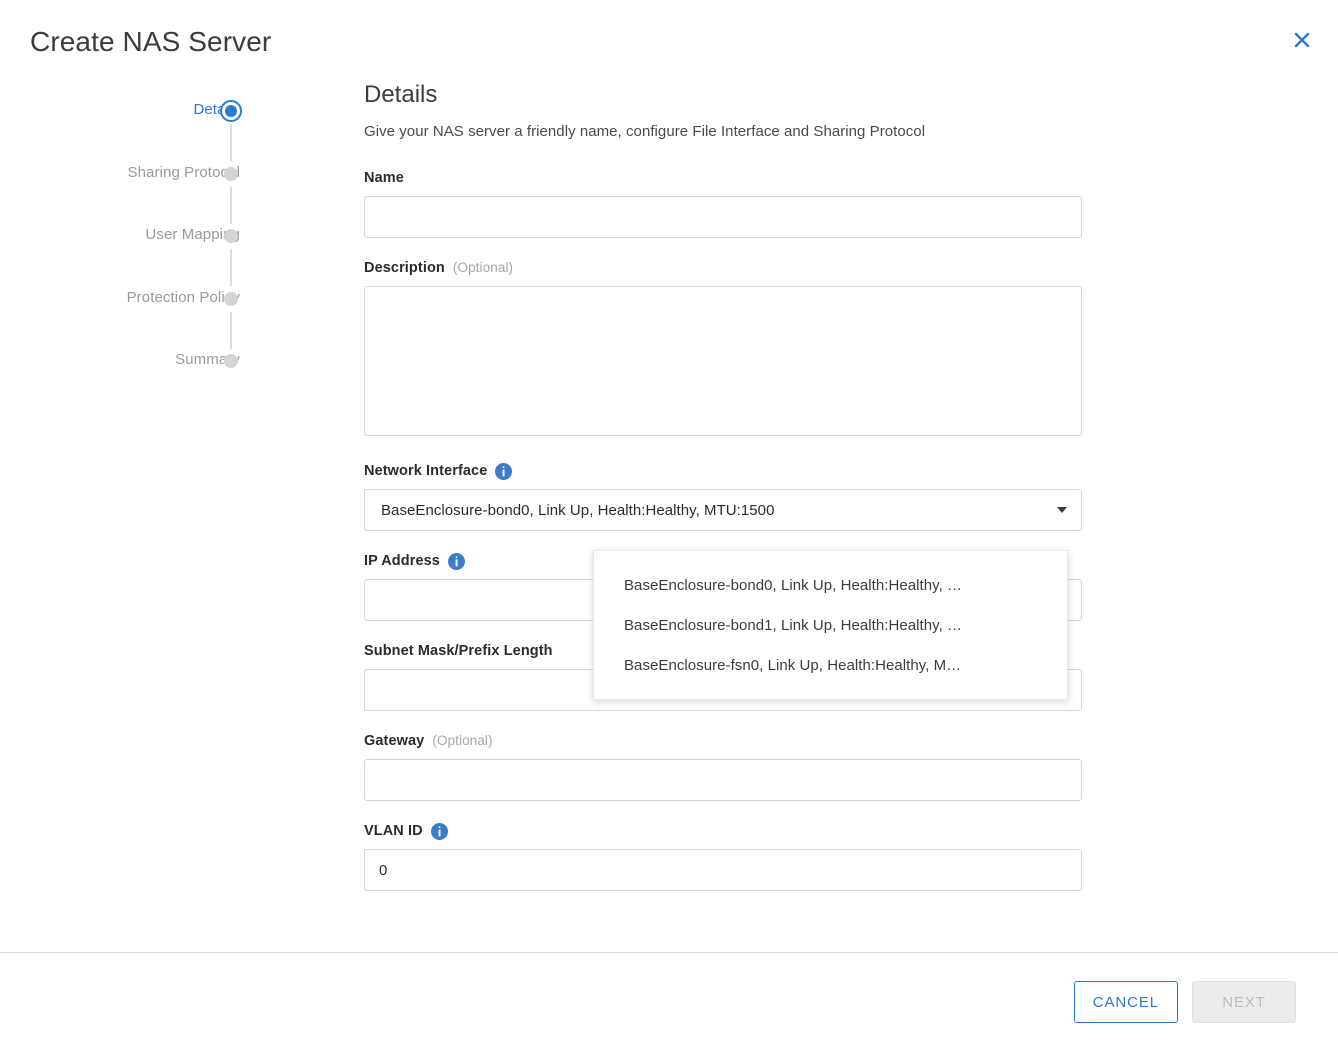 The width and height of the screenshot is (1338, 1051). What do you see at coordinates (724, 268) in the screenshot?
I see `label-description: Description (Optional)` at bounding box center [724, 268].